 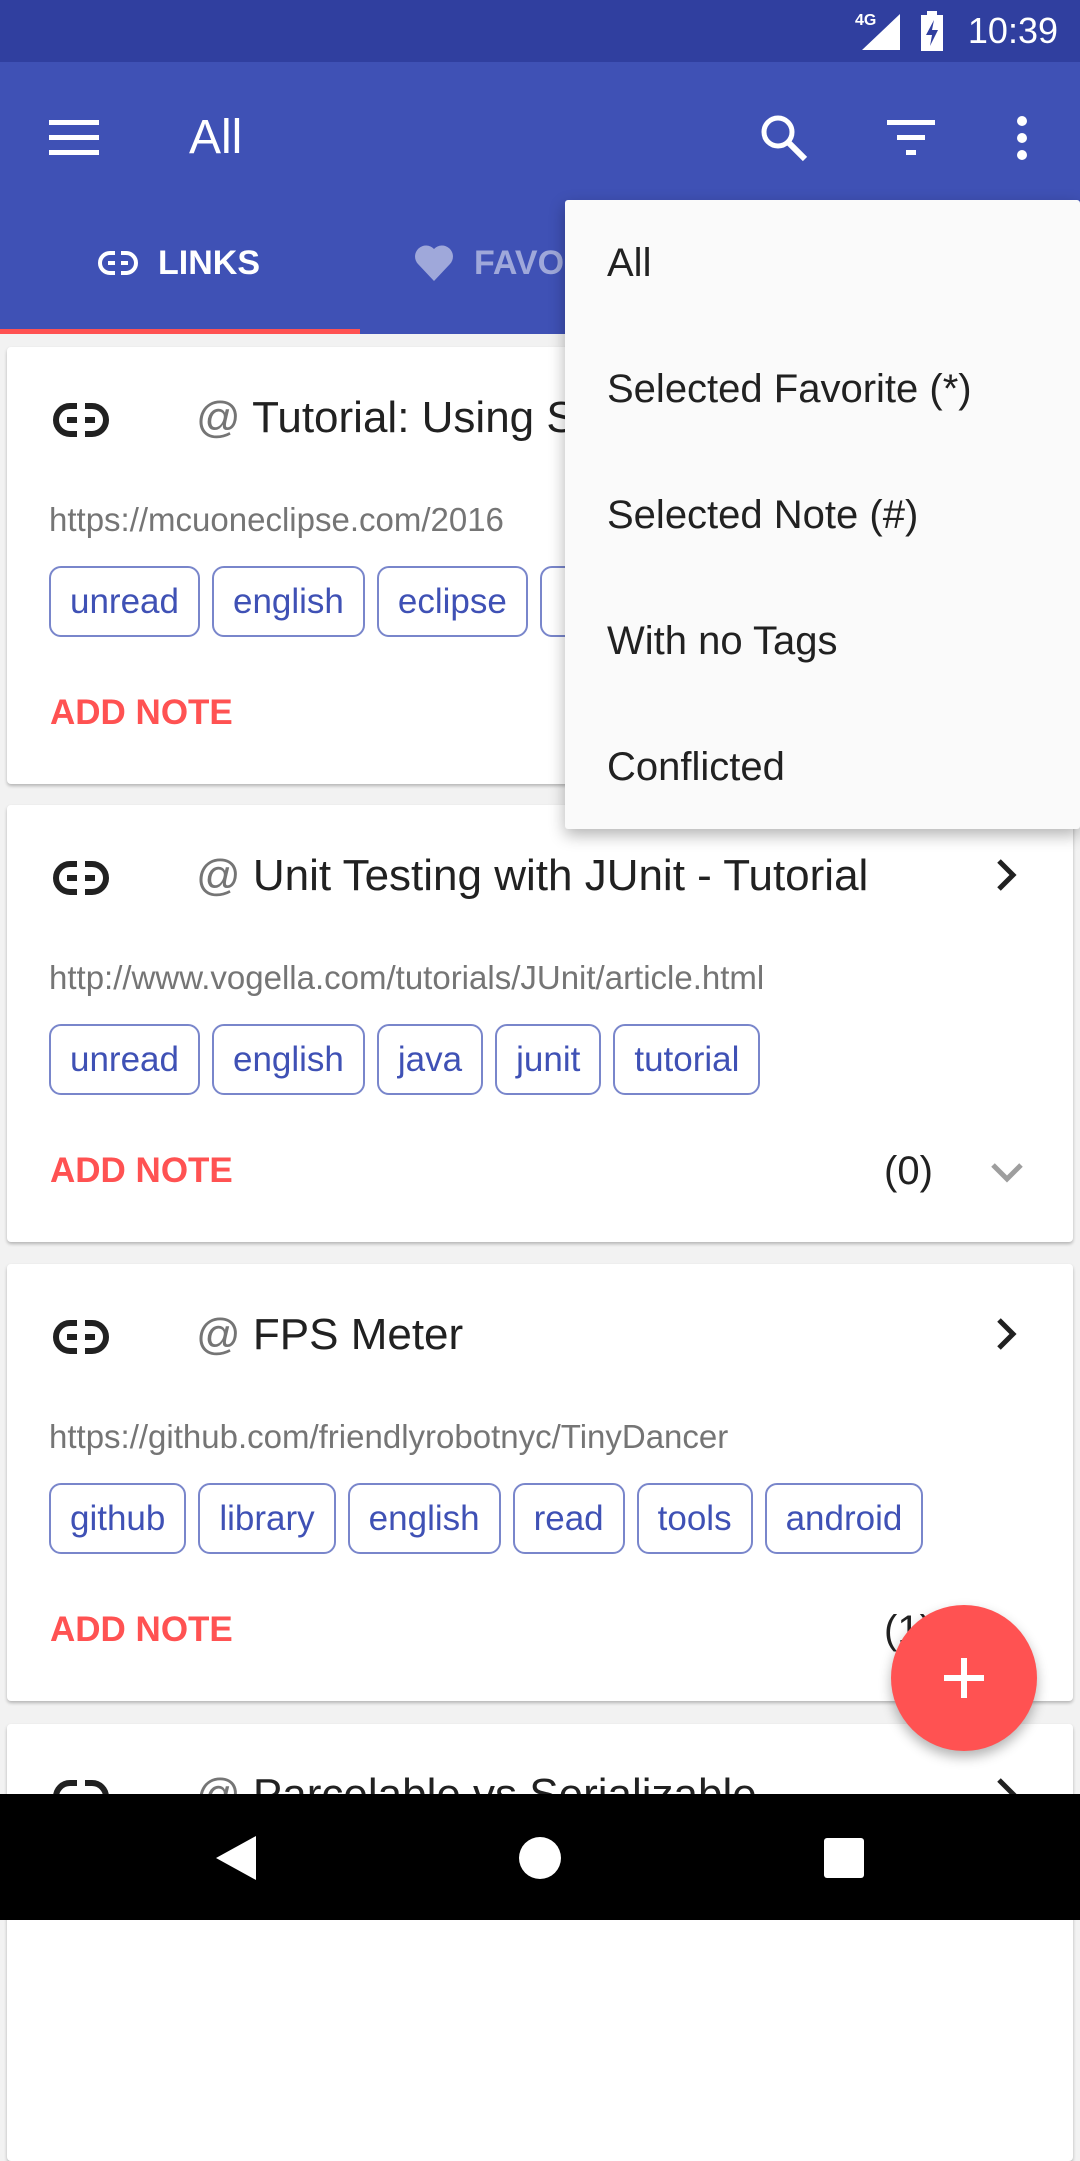 What do you see at coordinates (548, 1059) in the screenshot?
I see `tag: junit` at bounding box center [548, 1059].